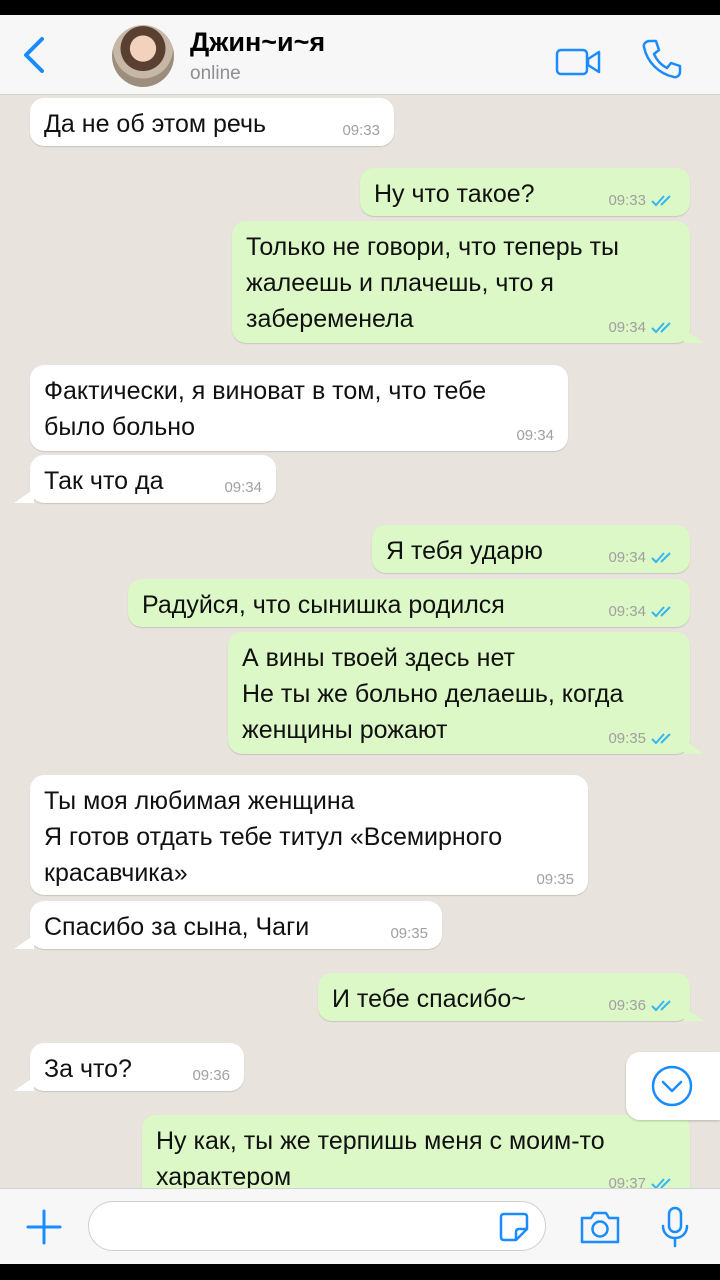 The width and height of the screenshot is (720, 1280). I want to click on message-bubble-incoming: Спасибо за сына, Чаги 09:35, so click(236, 925).